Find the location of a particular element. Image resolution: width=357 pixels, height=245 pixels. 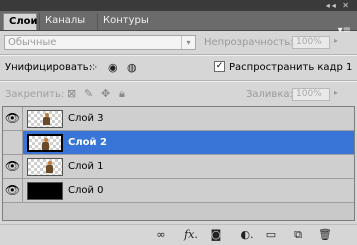

lock-transparency-icon: ⊠ is located at coordinates (71, 93).